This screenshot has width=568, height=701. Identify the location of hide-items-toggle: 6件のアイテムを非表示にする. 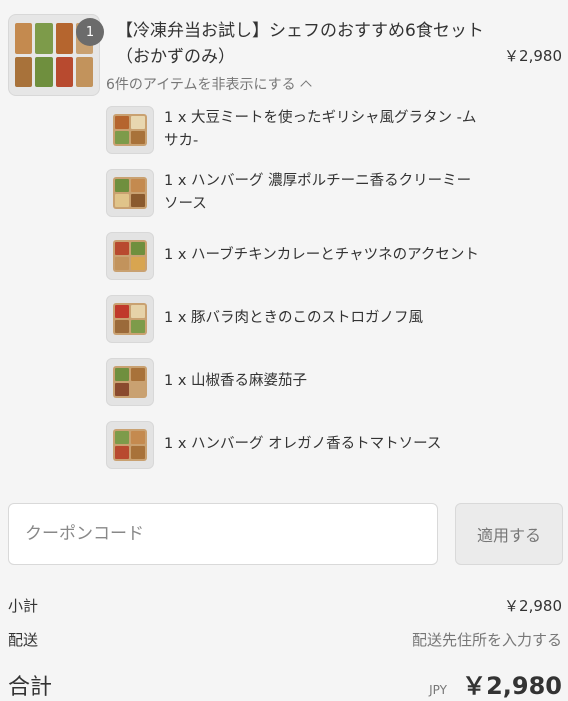
(209, 84).